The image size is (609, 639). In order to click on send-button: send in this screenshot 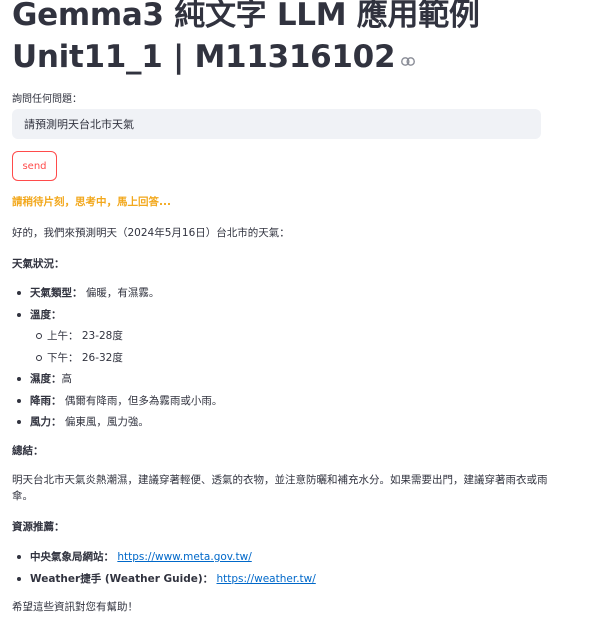, I will do `click(34, 166)`.